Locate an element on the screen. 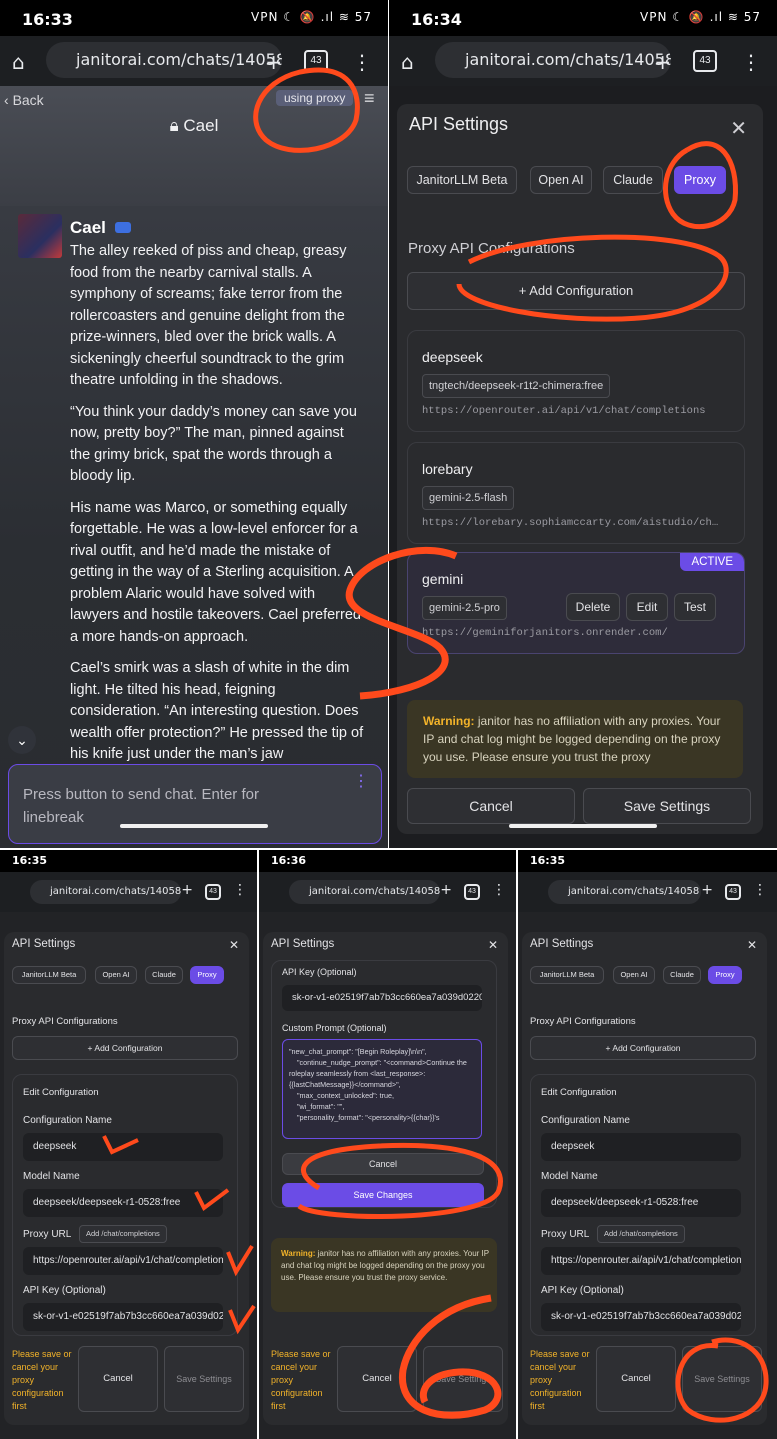 The width and height of the screenshot is (777, 1439). browser-toolbar: janitorai.com/chats/14058 + 43 ⋮ is located at coordinates (647, 892).